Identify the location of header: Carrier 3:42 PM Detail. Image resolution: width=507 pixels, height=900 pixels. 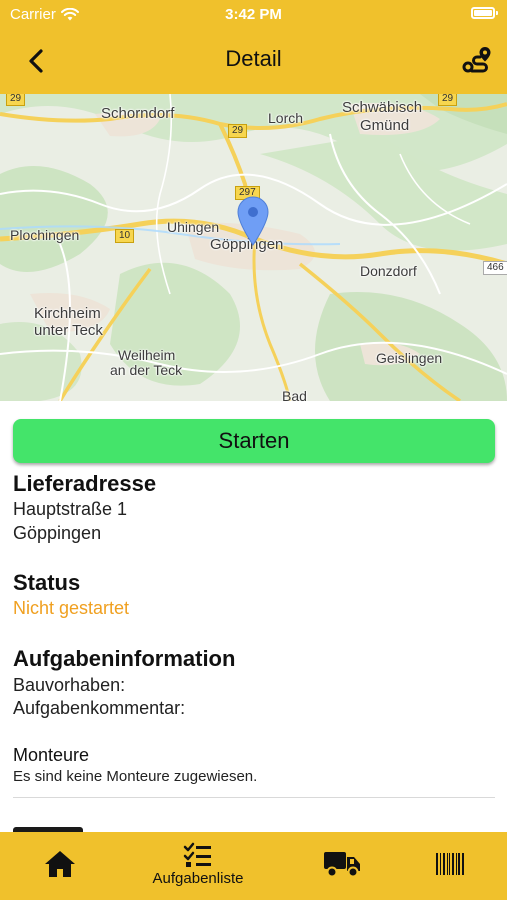
(253, 47).